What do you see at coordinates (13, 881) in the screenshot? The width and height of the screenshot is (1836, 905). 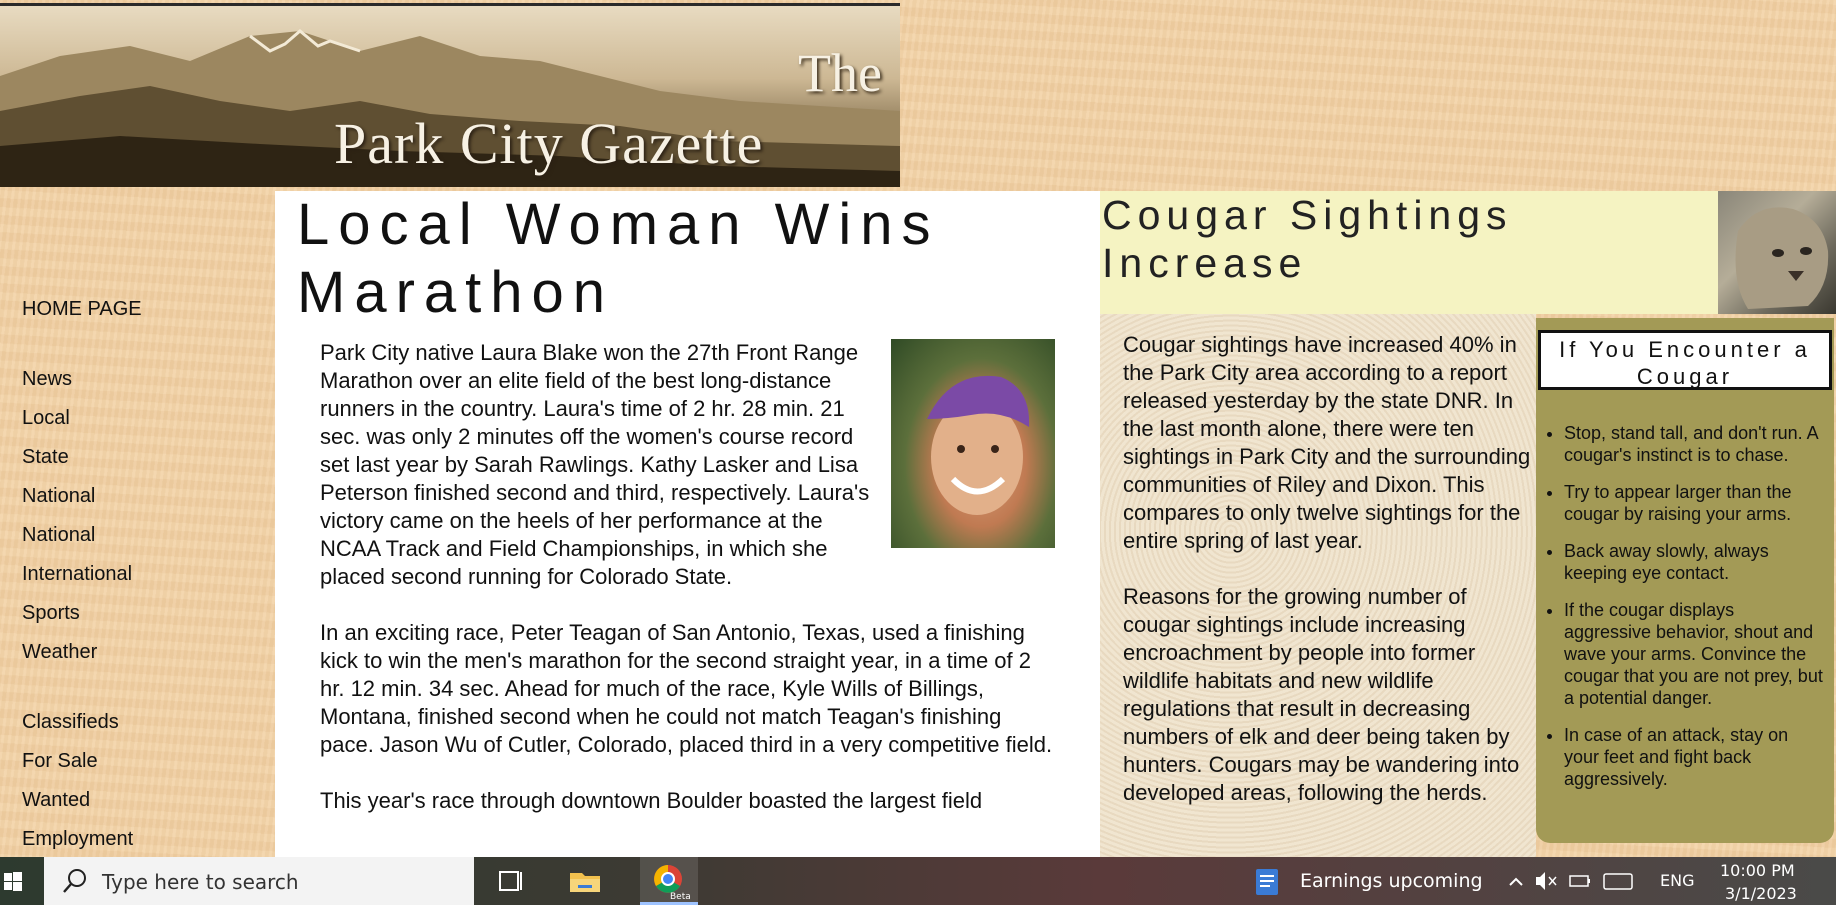 I see `windows-logo-icon` at bounding box center [13, 881].